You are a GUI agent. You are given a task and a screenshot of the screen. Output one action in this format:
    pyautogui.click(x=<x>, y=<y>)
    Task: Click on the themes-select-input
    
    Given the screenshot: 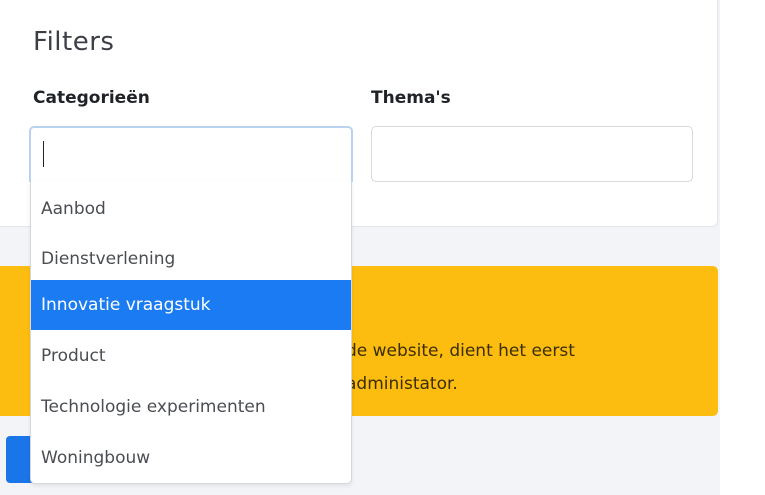 What is the action you would take?
    pyautogui.click(x=532, y=154)
    